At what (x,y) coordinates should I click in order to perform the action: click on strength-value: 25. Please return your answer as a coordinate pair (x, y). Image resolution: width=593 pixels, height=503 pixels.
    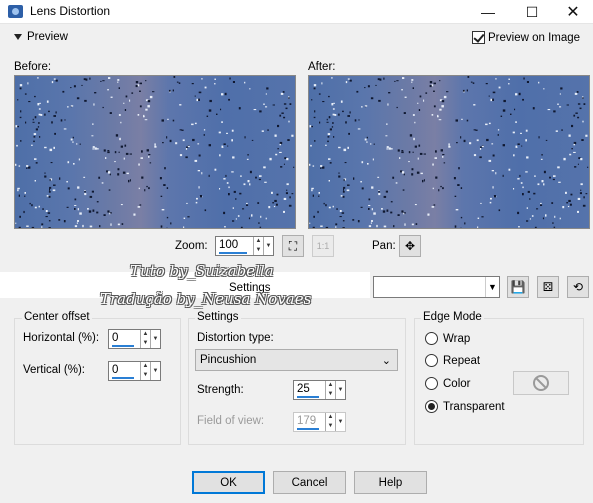
    Looking at the image, I should click on (309, 390).